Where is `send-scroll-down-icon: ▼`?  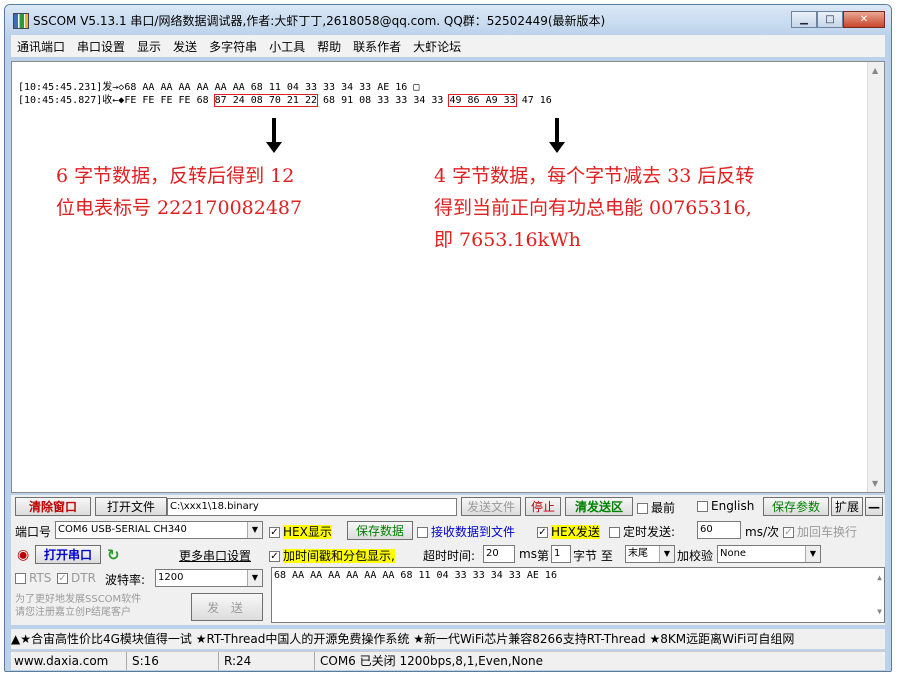 send-scroll-down-icon: ▼ is located at coordinates (879, 612).